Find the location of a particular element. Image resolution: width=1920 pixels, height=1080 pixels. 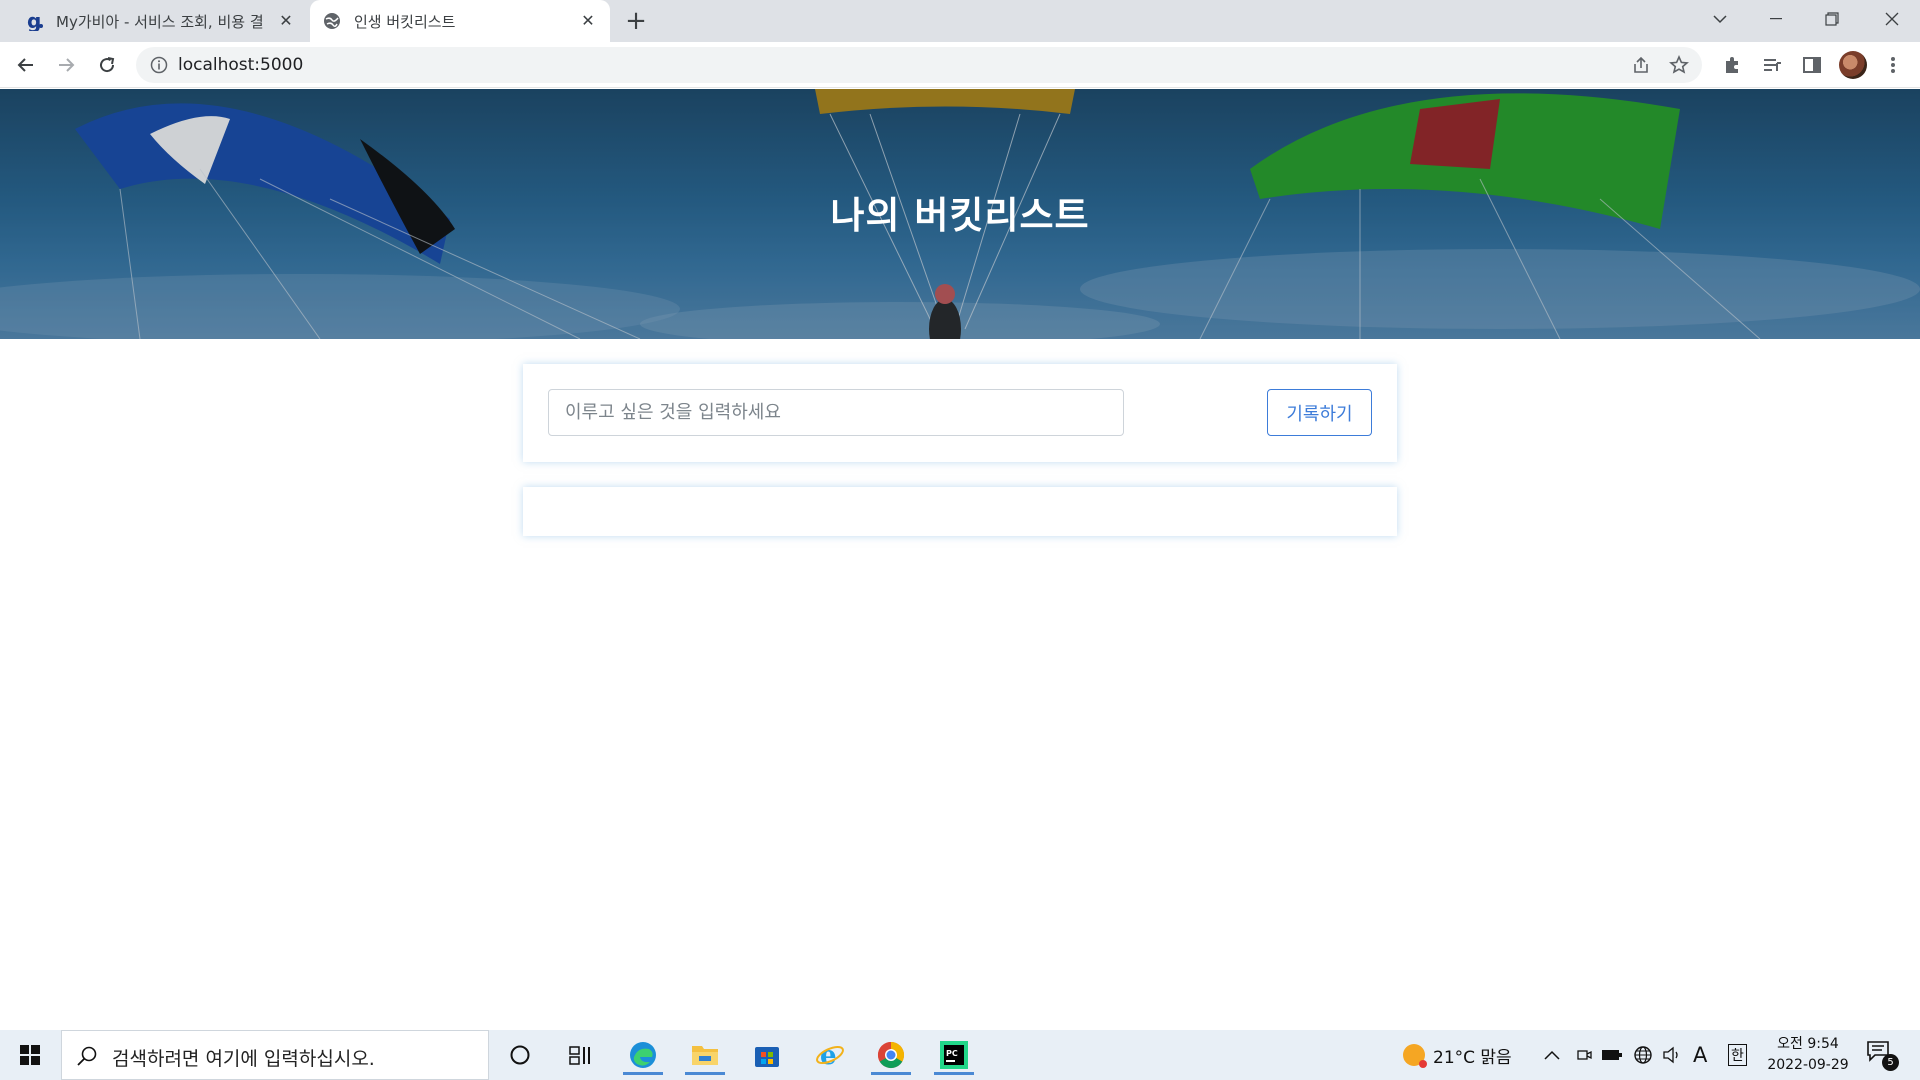

gabia-g-icon: g is located at coordinates (34, 21).